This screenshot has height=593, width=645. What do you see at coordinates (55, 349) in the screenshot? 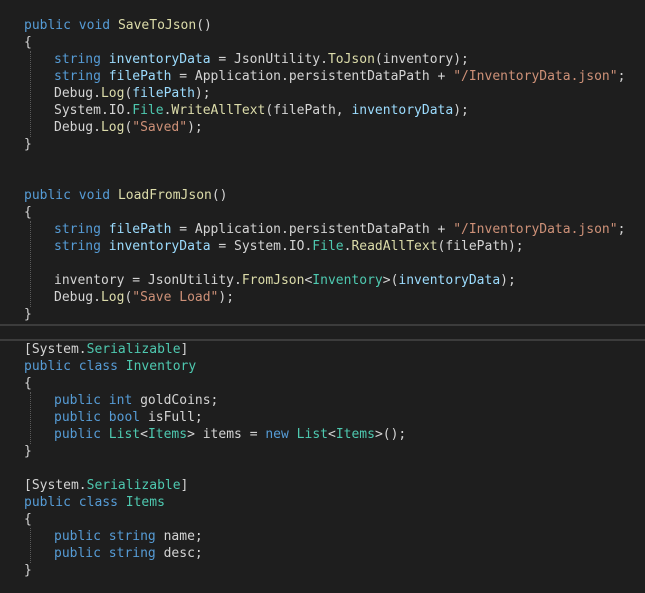
I see `code-text: [System.` at bounding box center [55, 349].